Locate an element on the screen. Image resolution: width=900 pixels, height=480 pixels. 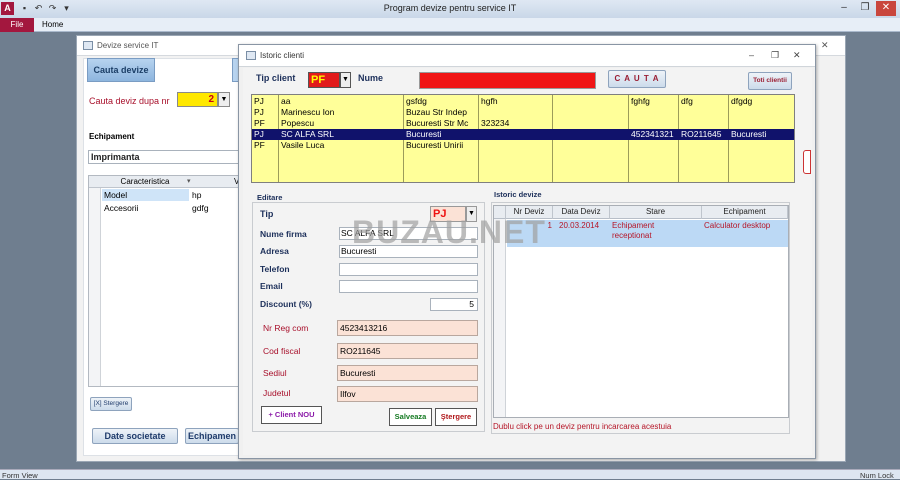
table-cell: dfgdg is located at coordinates (742, 101).